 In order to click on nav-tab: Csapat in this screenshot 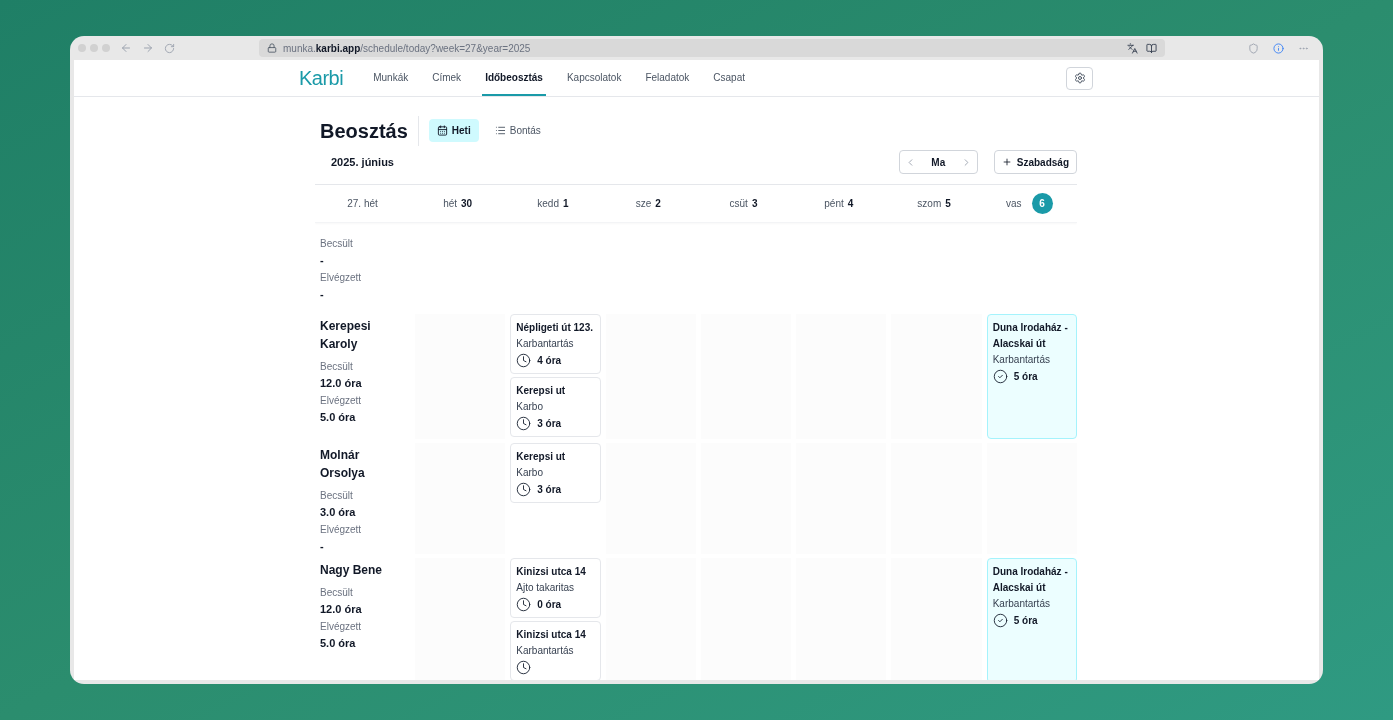, I will do `click(729, 78)`.